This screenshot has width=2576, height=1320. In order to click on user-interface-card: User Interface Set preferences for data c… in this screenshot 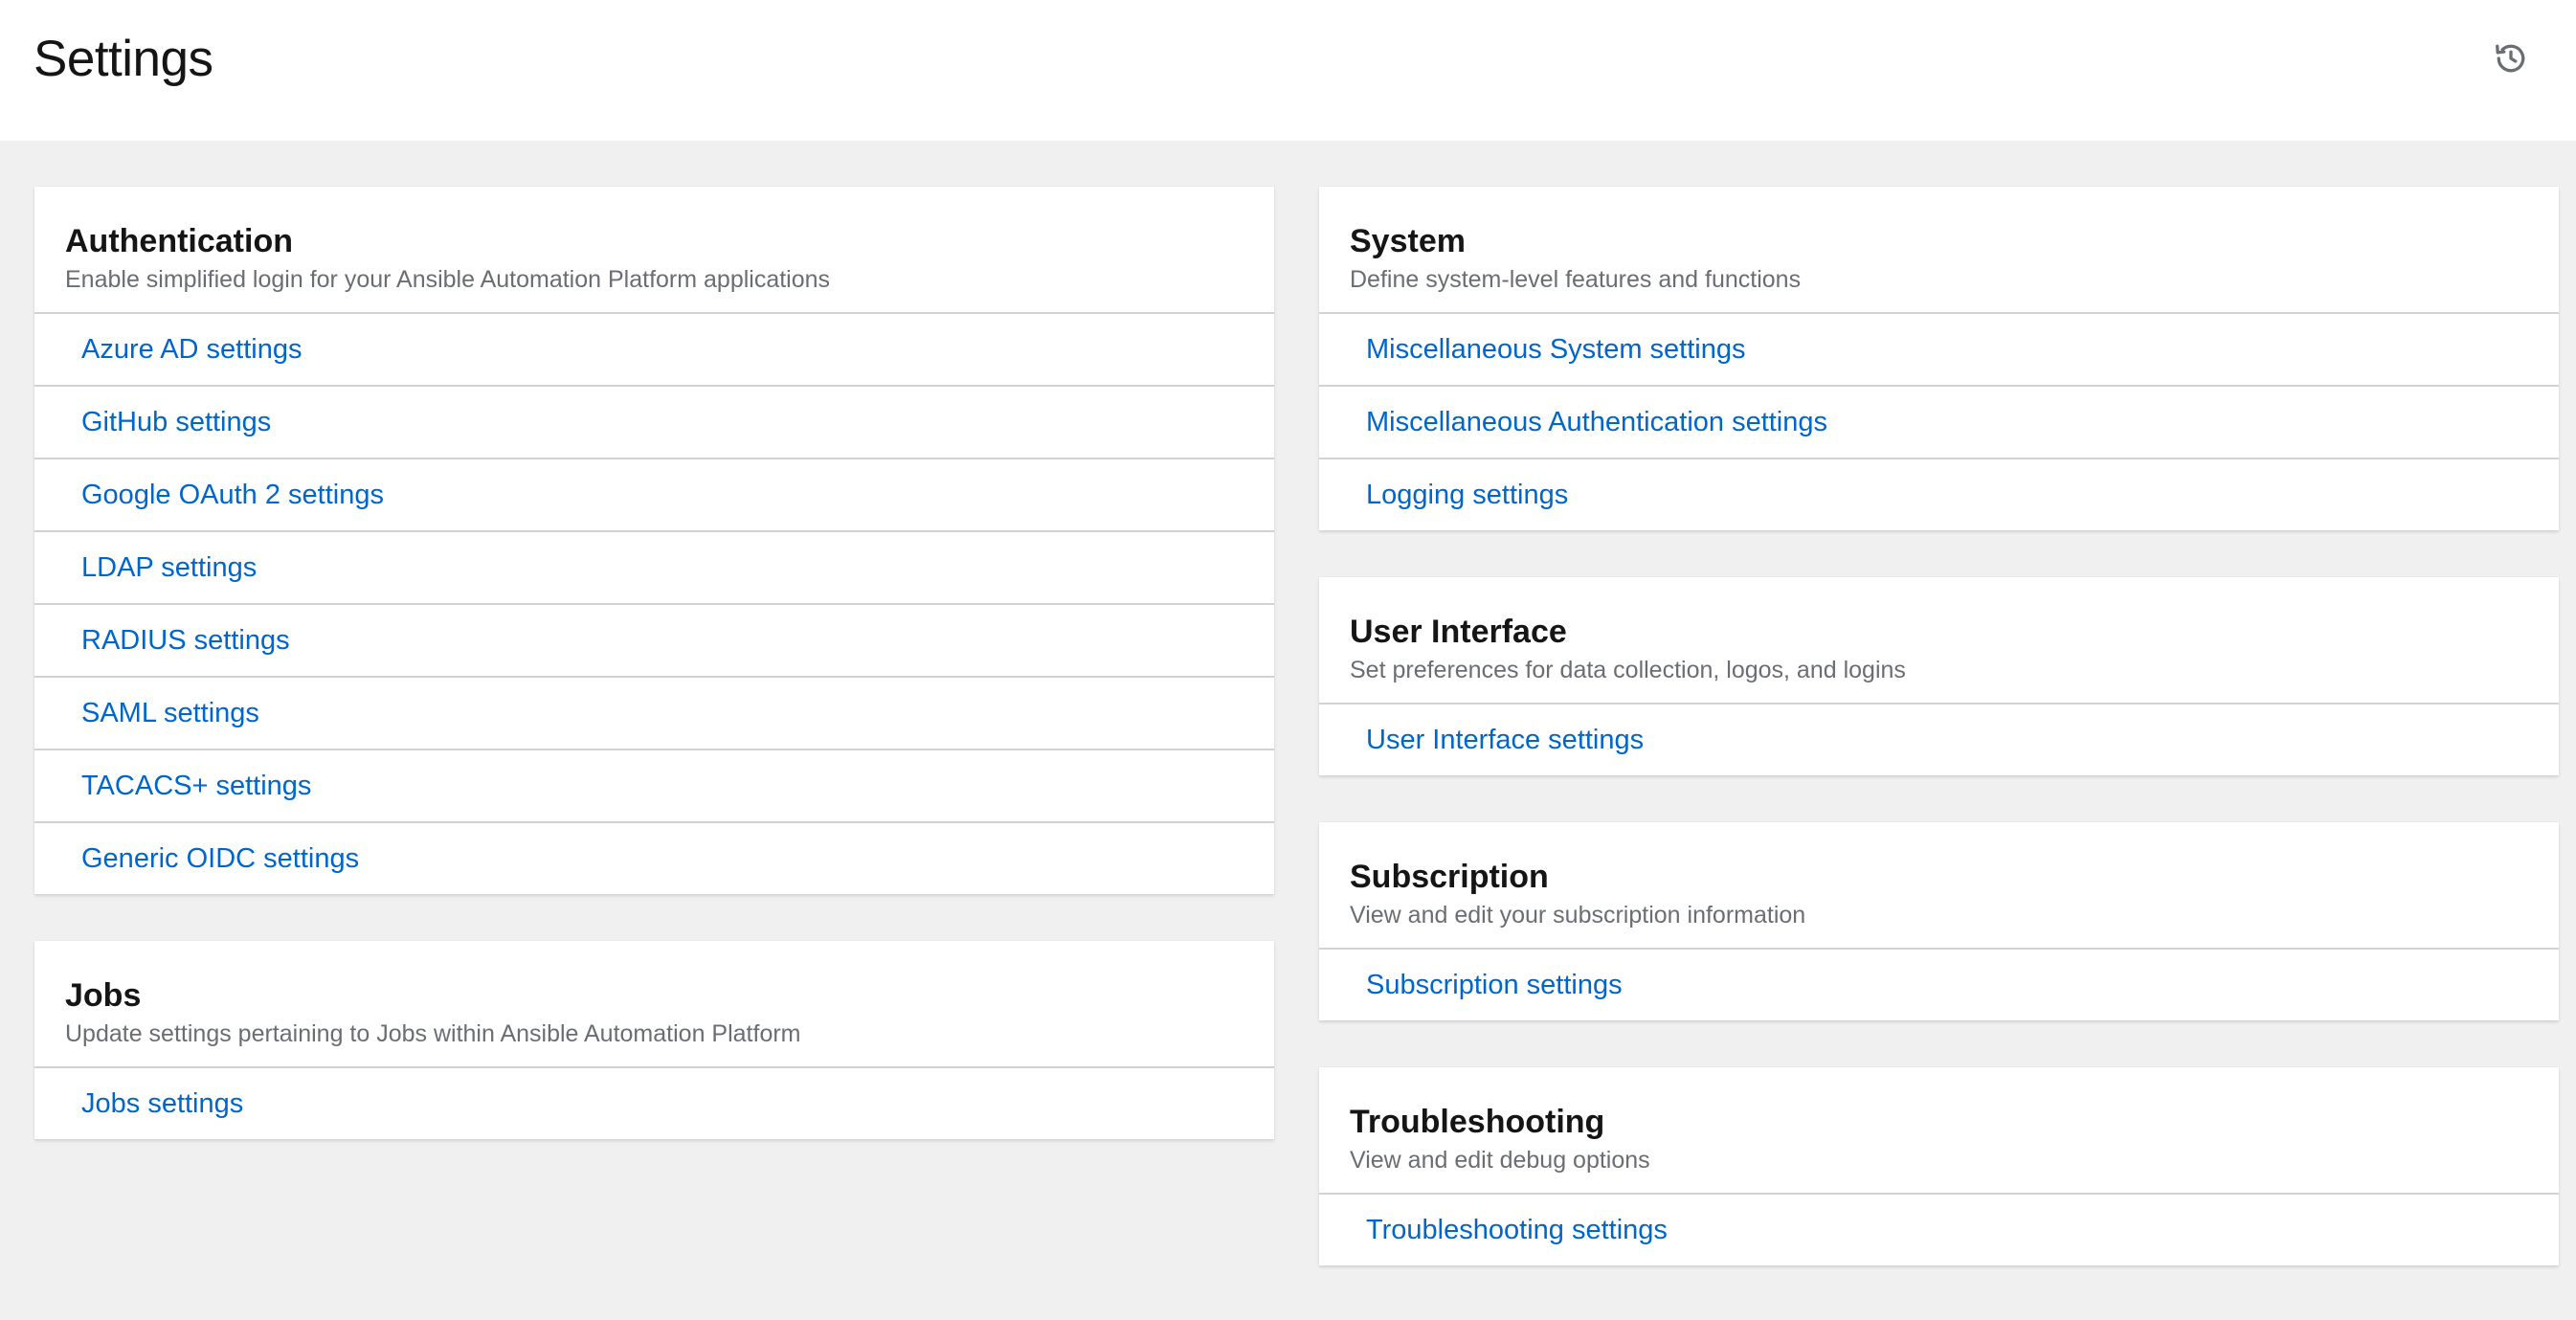, I will do `click(1939, 676)`.